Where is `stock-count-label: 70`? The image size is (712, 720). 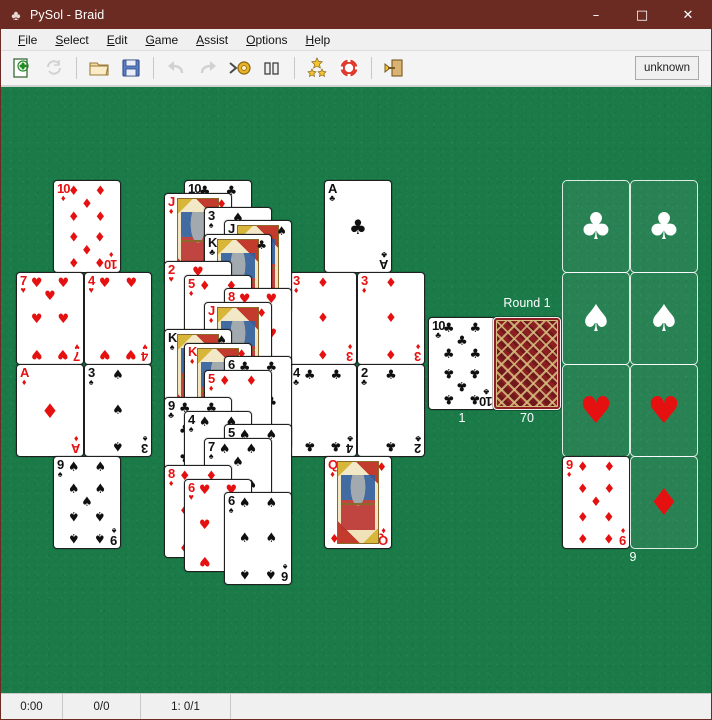 stock-count-label: 70 is located at coordinates (527, 418).